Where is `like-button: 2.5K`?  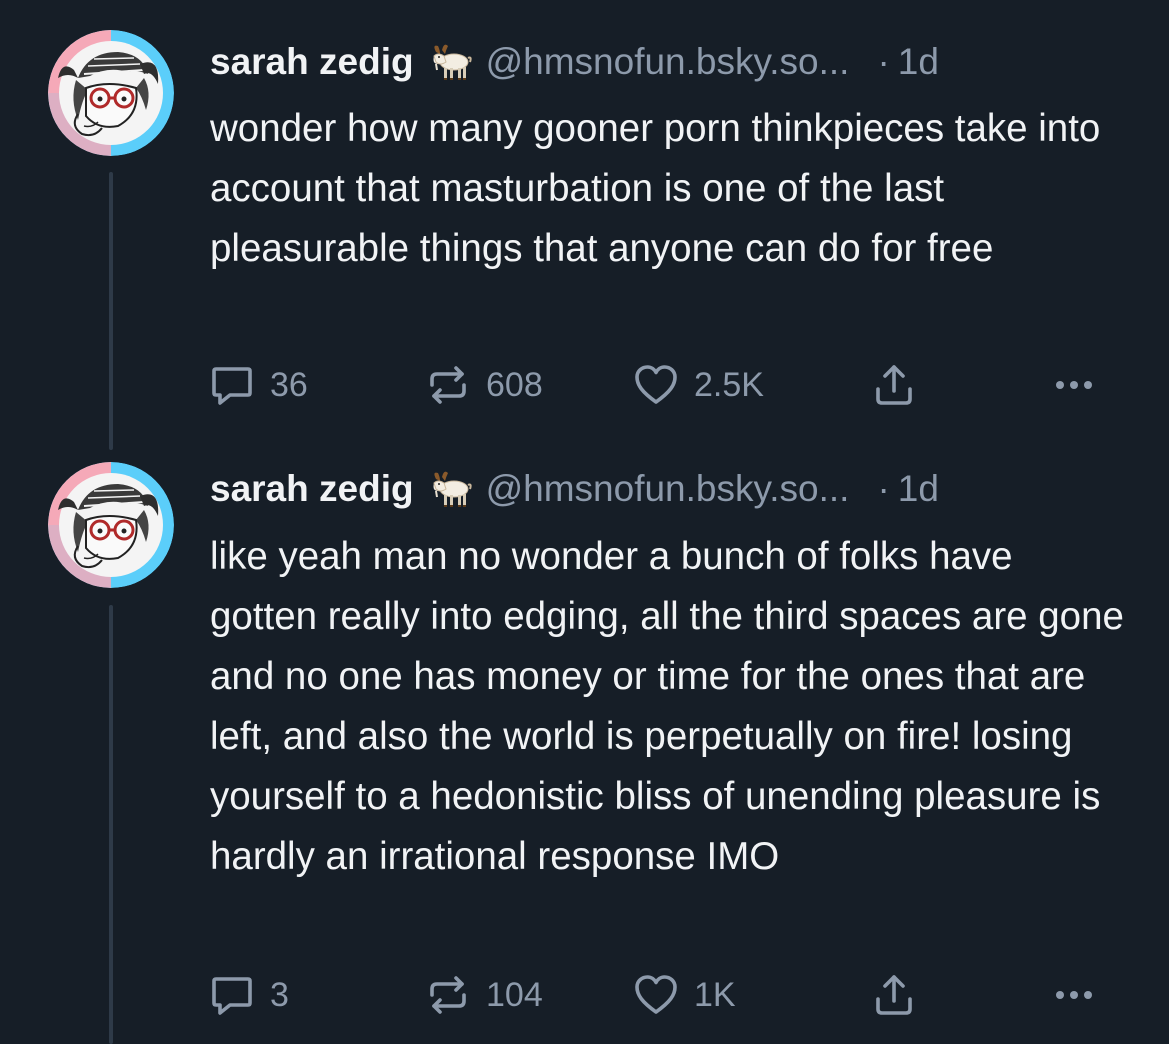 like-button: 2.5K is located at coordinates (698, 385).